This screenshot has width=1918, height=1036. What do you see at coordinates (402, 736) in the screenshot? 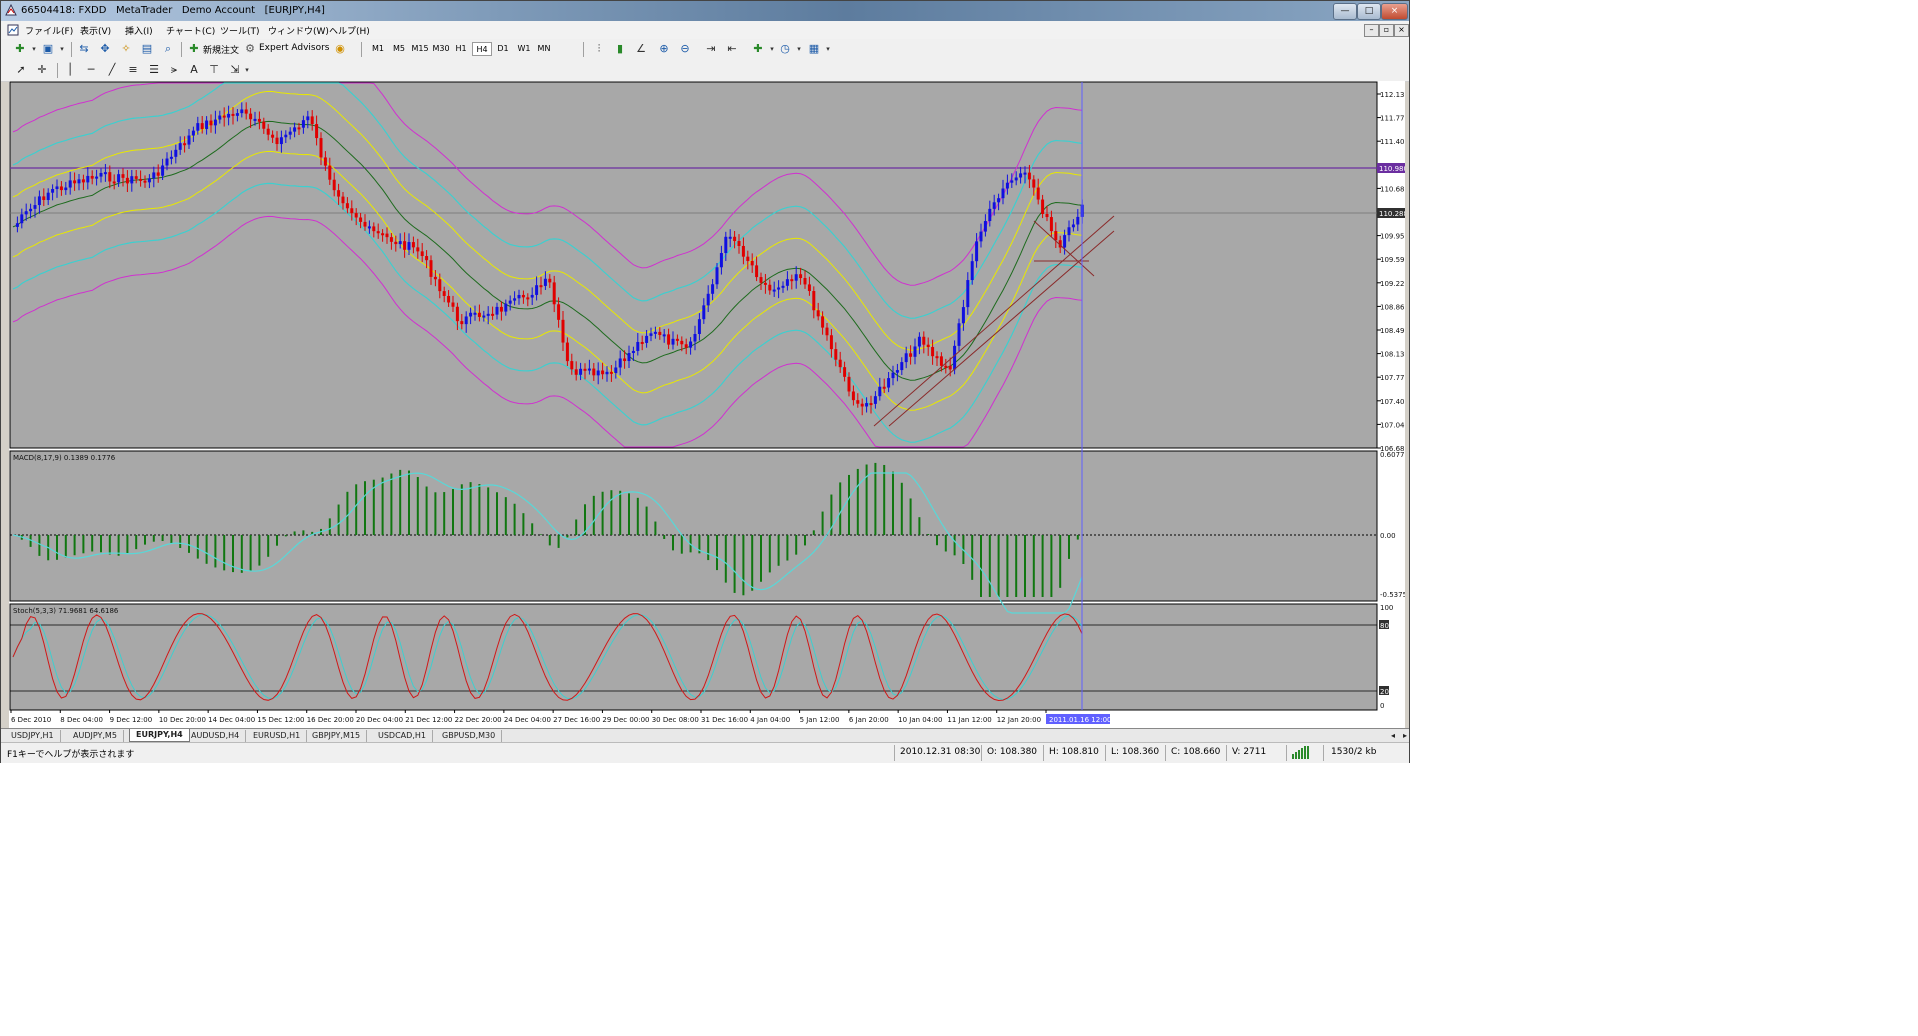
I see `chart-tab-usdcad-h1: USDCAD,H1` at bounding box center [402, 736].